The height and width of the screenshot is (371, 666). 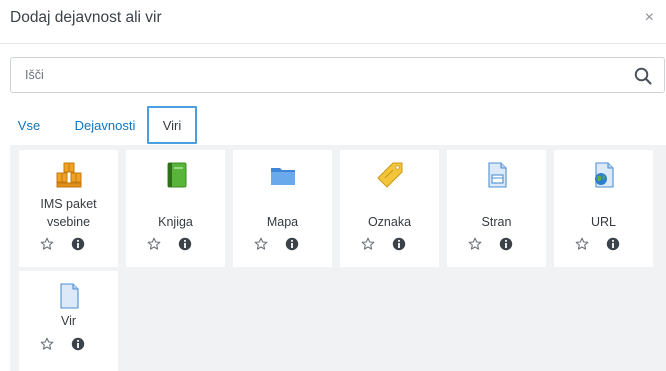 I want to click on search-input, so click(x=316, y=75).